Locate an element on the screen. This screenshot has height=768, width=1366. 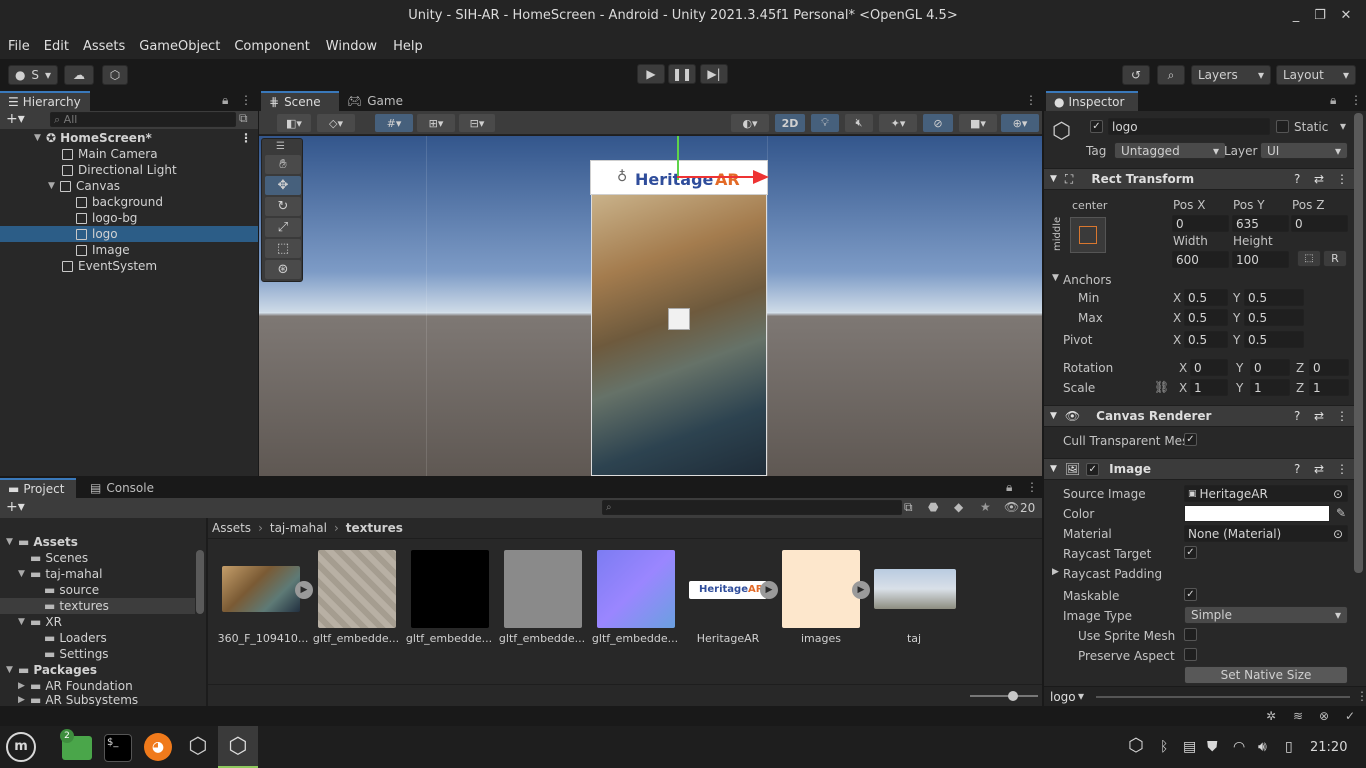
asset-images is located at coordinates (821, 589).